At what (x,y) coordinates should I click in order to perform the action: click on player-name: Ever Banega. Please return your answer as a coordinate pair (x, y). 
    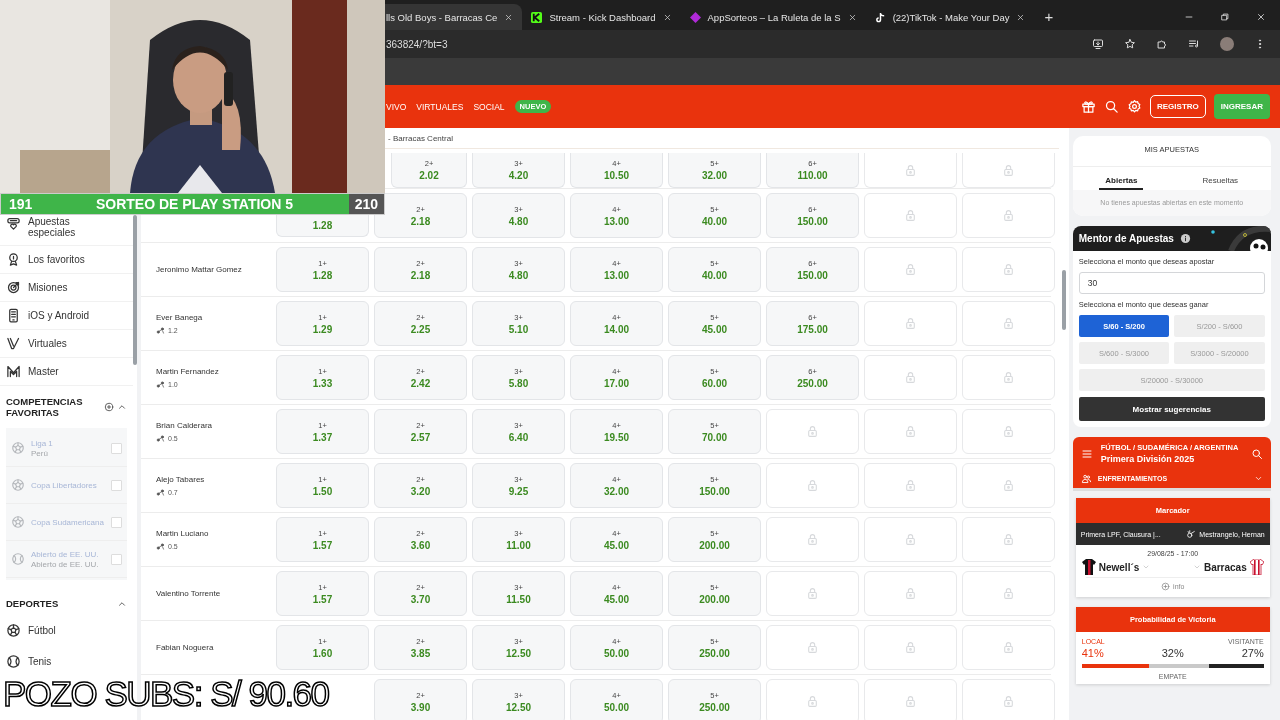
    Looking at the image, I should click on (180, 317).